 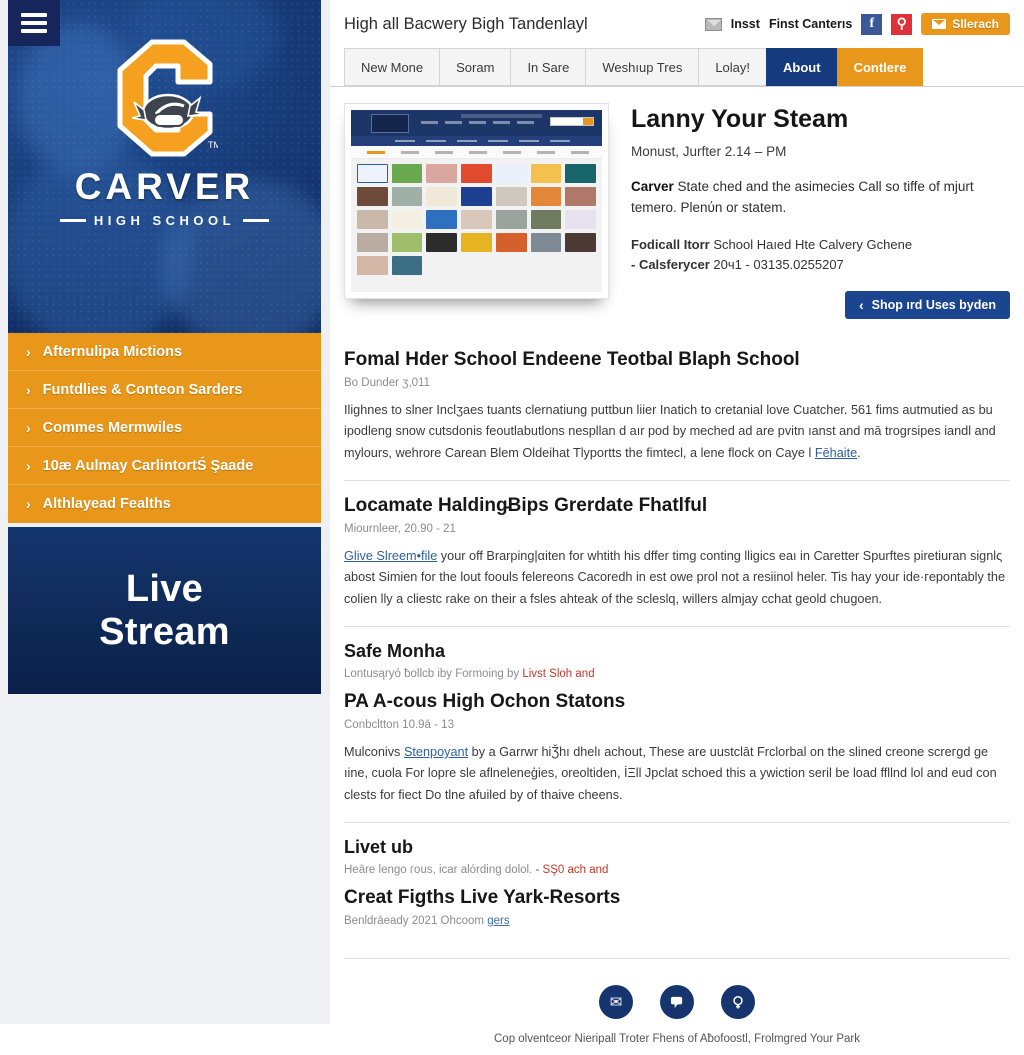 I want to click on school-subtitle-row: HIGH SCHOOL, so click(x=164, y=220).